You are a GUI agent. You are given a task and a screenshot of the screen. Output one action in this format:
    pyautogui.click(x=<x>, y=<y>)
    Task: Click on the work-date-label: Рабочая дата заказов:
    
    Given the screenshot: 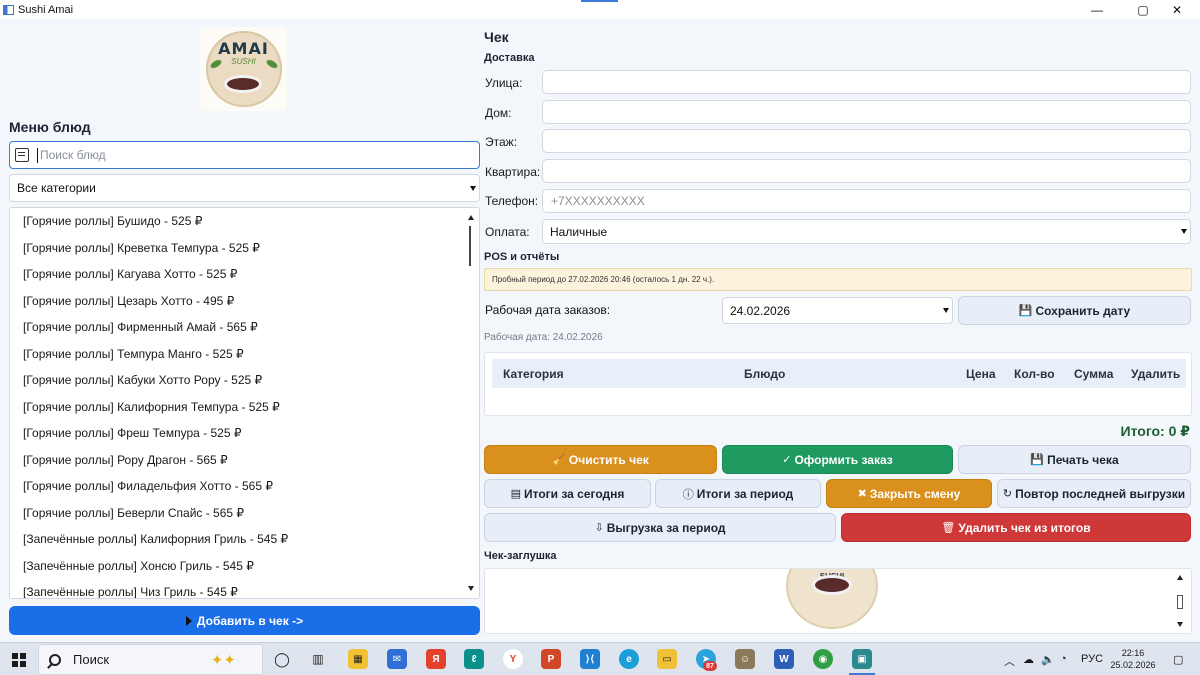 What is the action you would take?
    pyautogui.click(x=548, y=310)
    